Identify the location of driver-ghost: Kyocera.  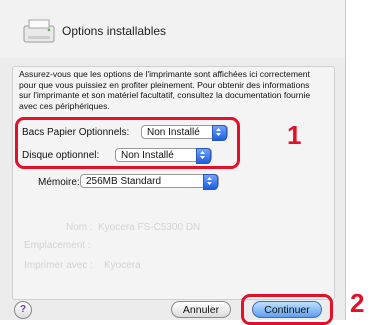
(122, 265).